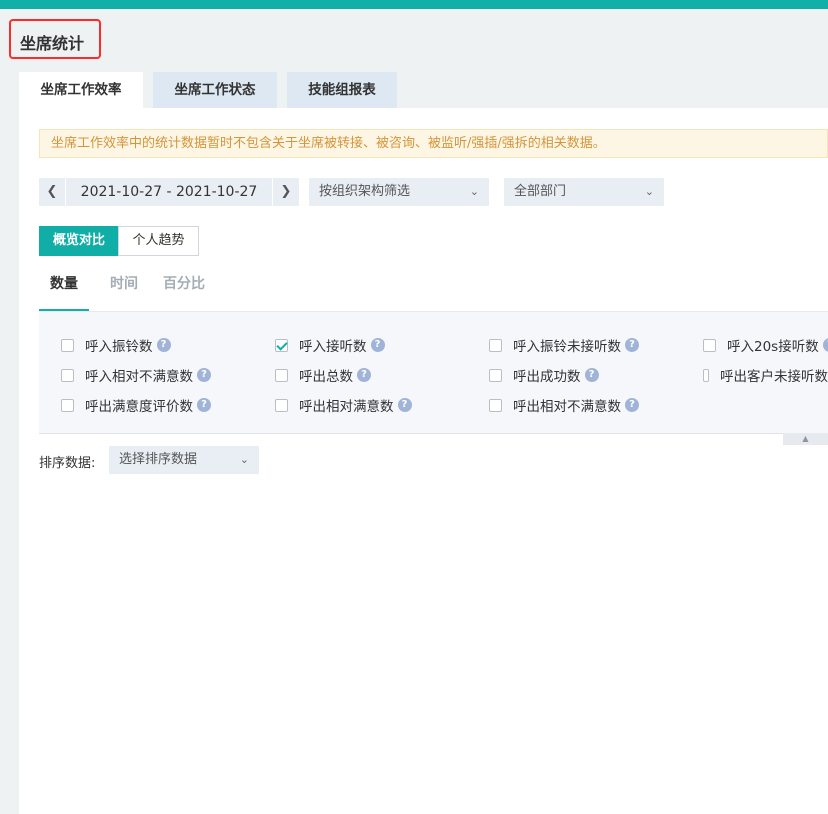 Image resolution: width=828 pixels, height=814 pixels. I want to click on dept-filter-value: 全部部门, so click(540, 191).